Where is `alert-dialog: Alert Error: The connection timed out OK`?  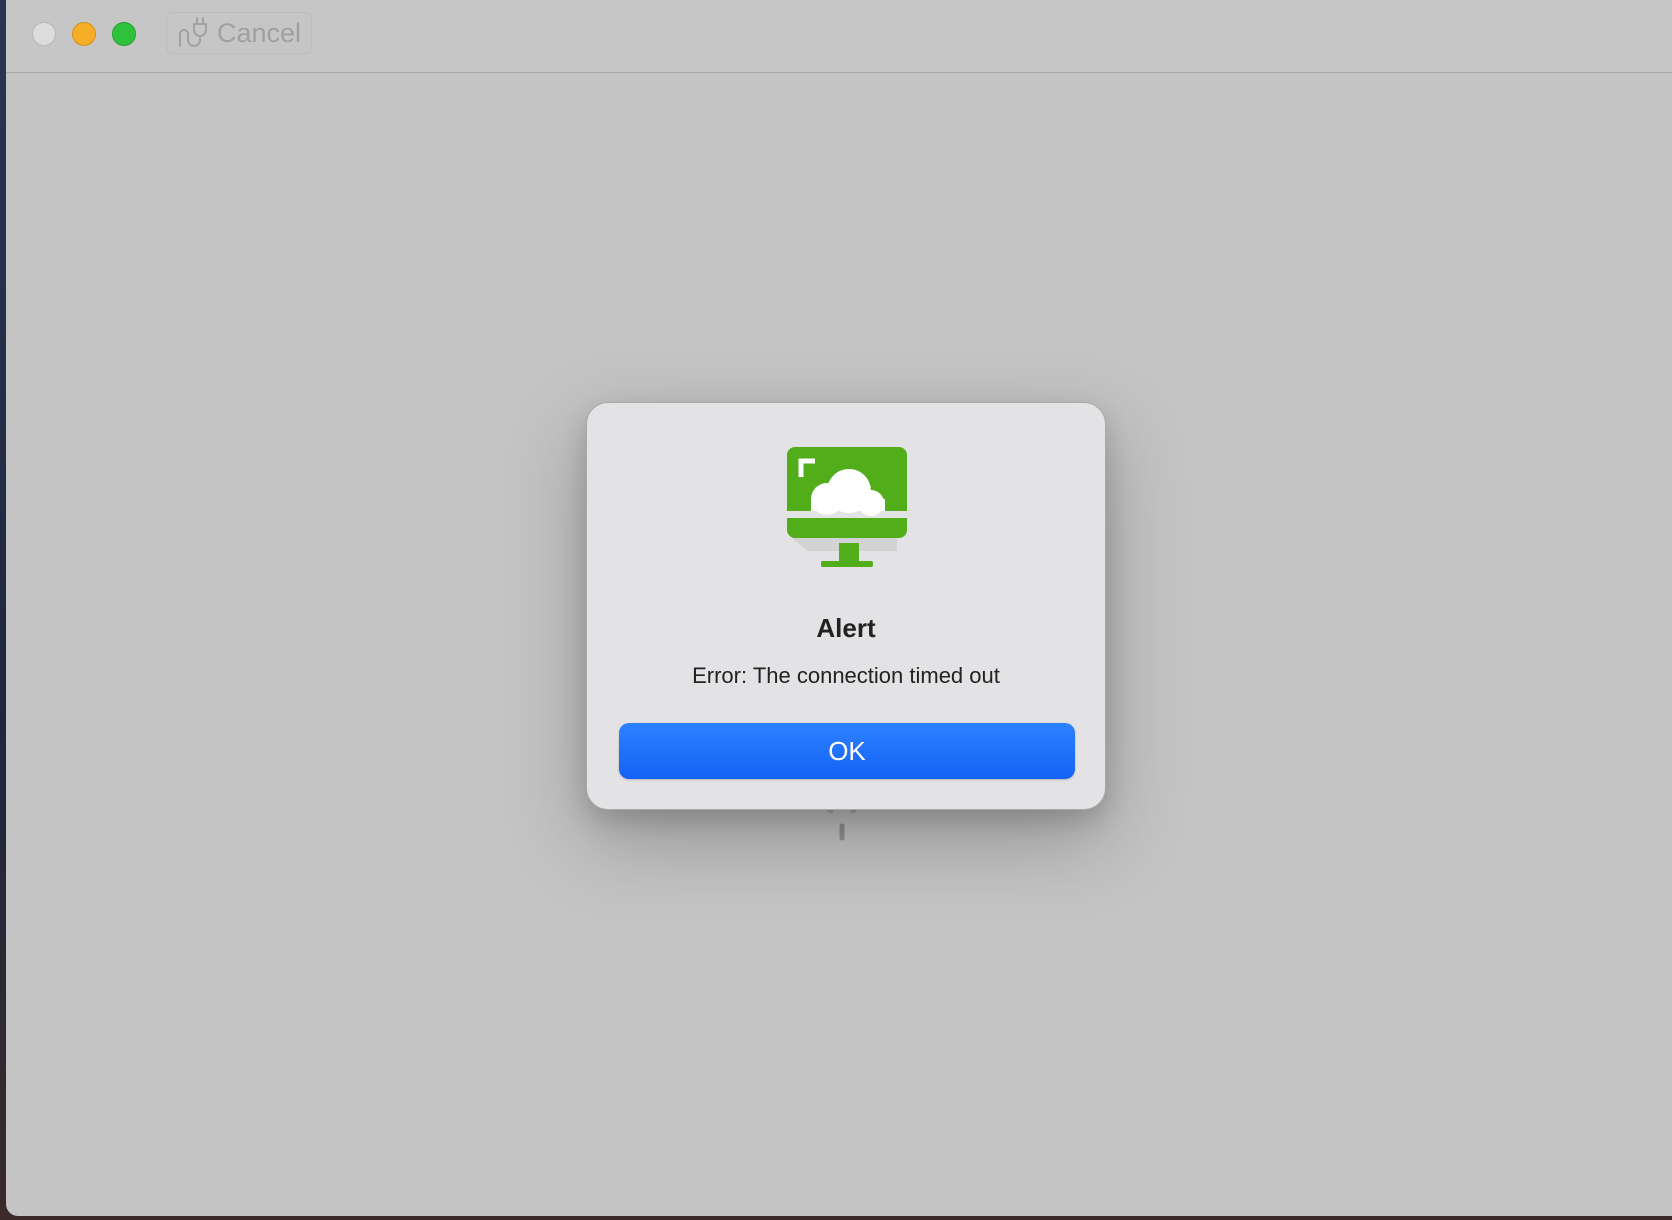 alert-dialog: Alert Error: The connection timed out OK is located at coordinates (846, 606).